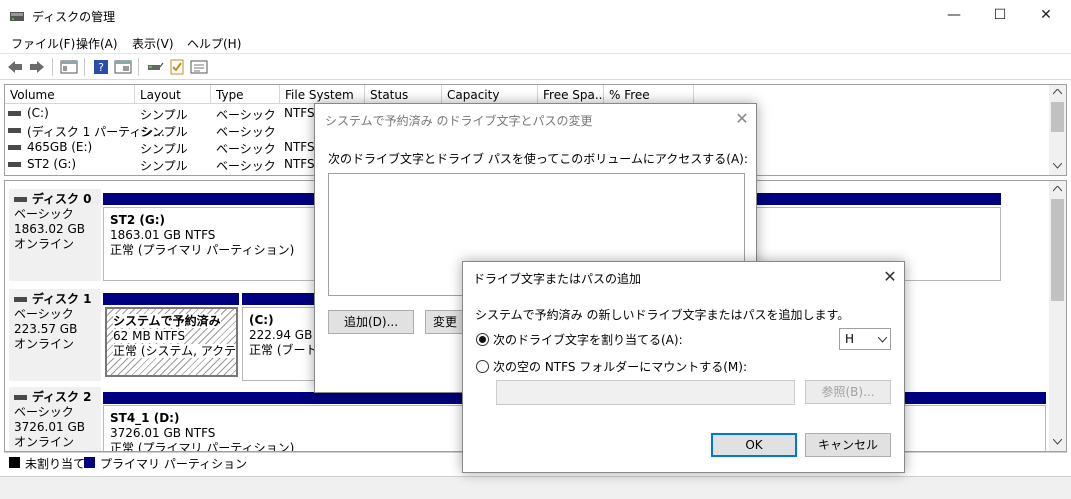 The width and height of the screenshot is (1071, 499). Describe the element at coordinates (865, 339) in the screenshot. I see `drive-letter-select: H` at that location.